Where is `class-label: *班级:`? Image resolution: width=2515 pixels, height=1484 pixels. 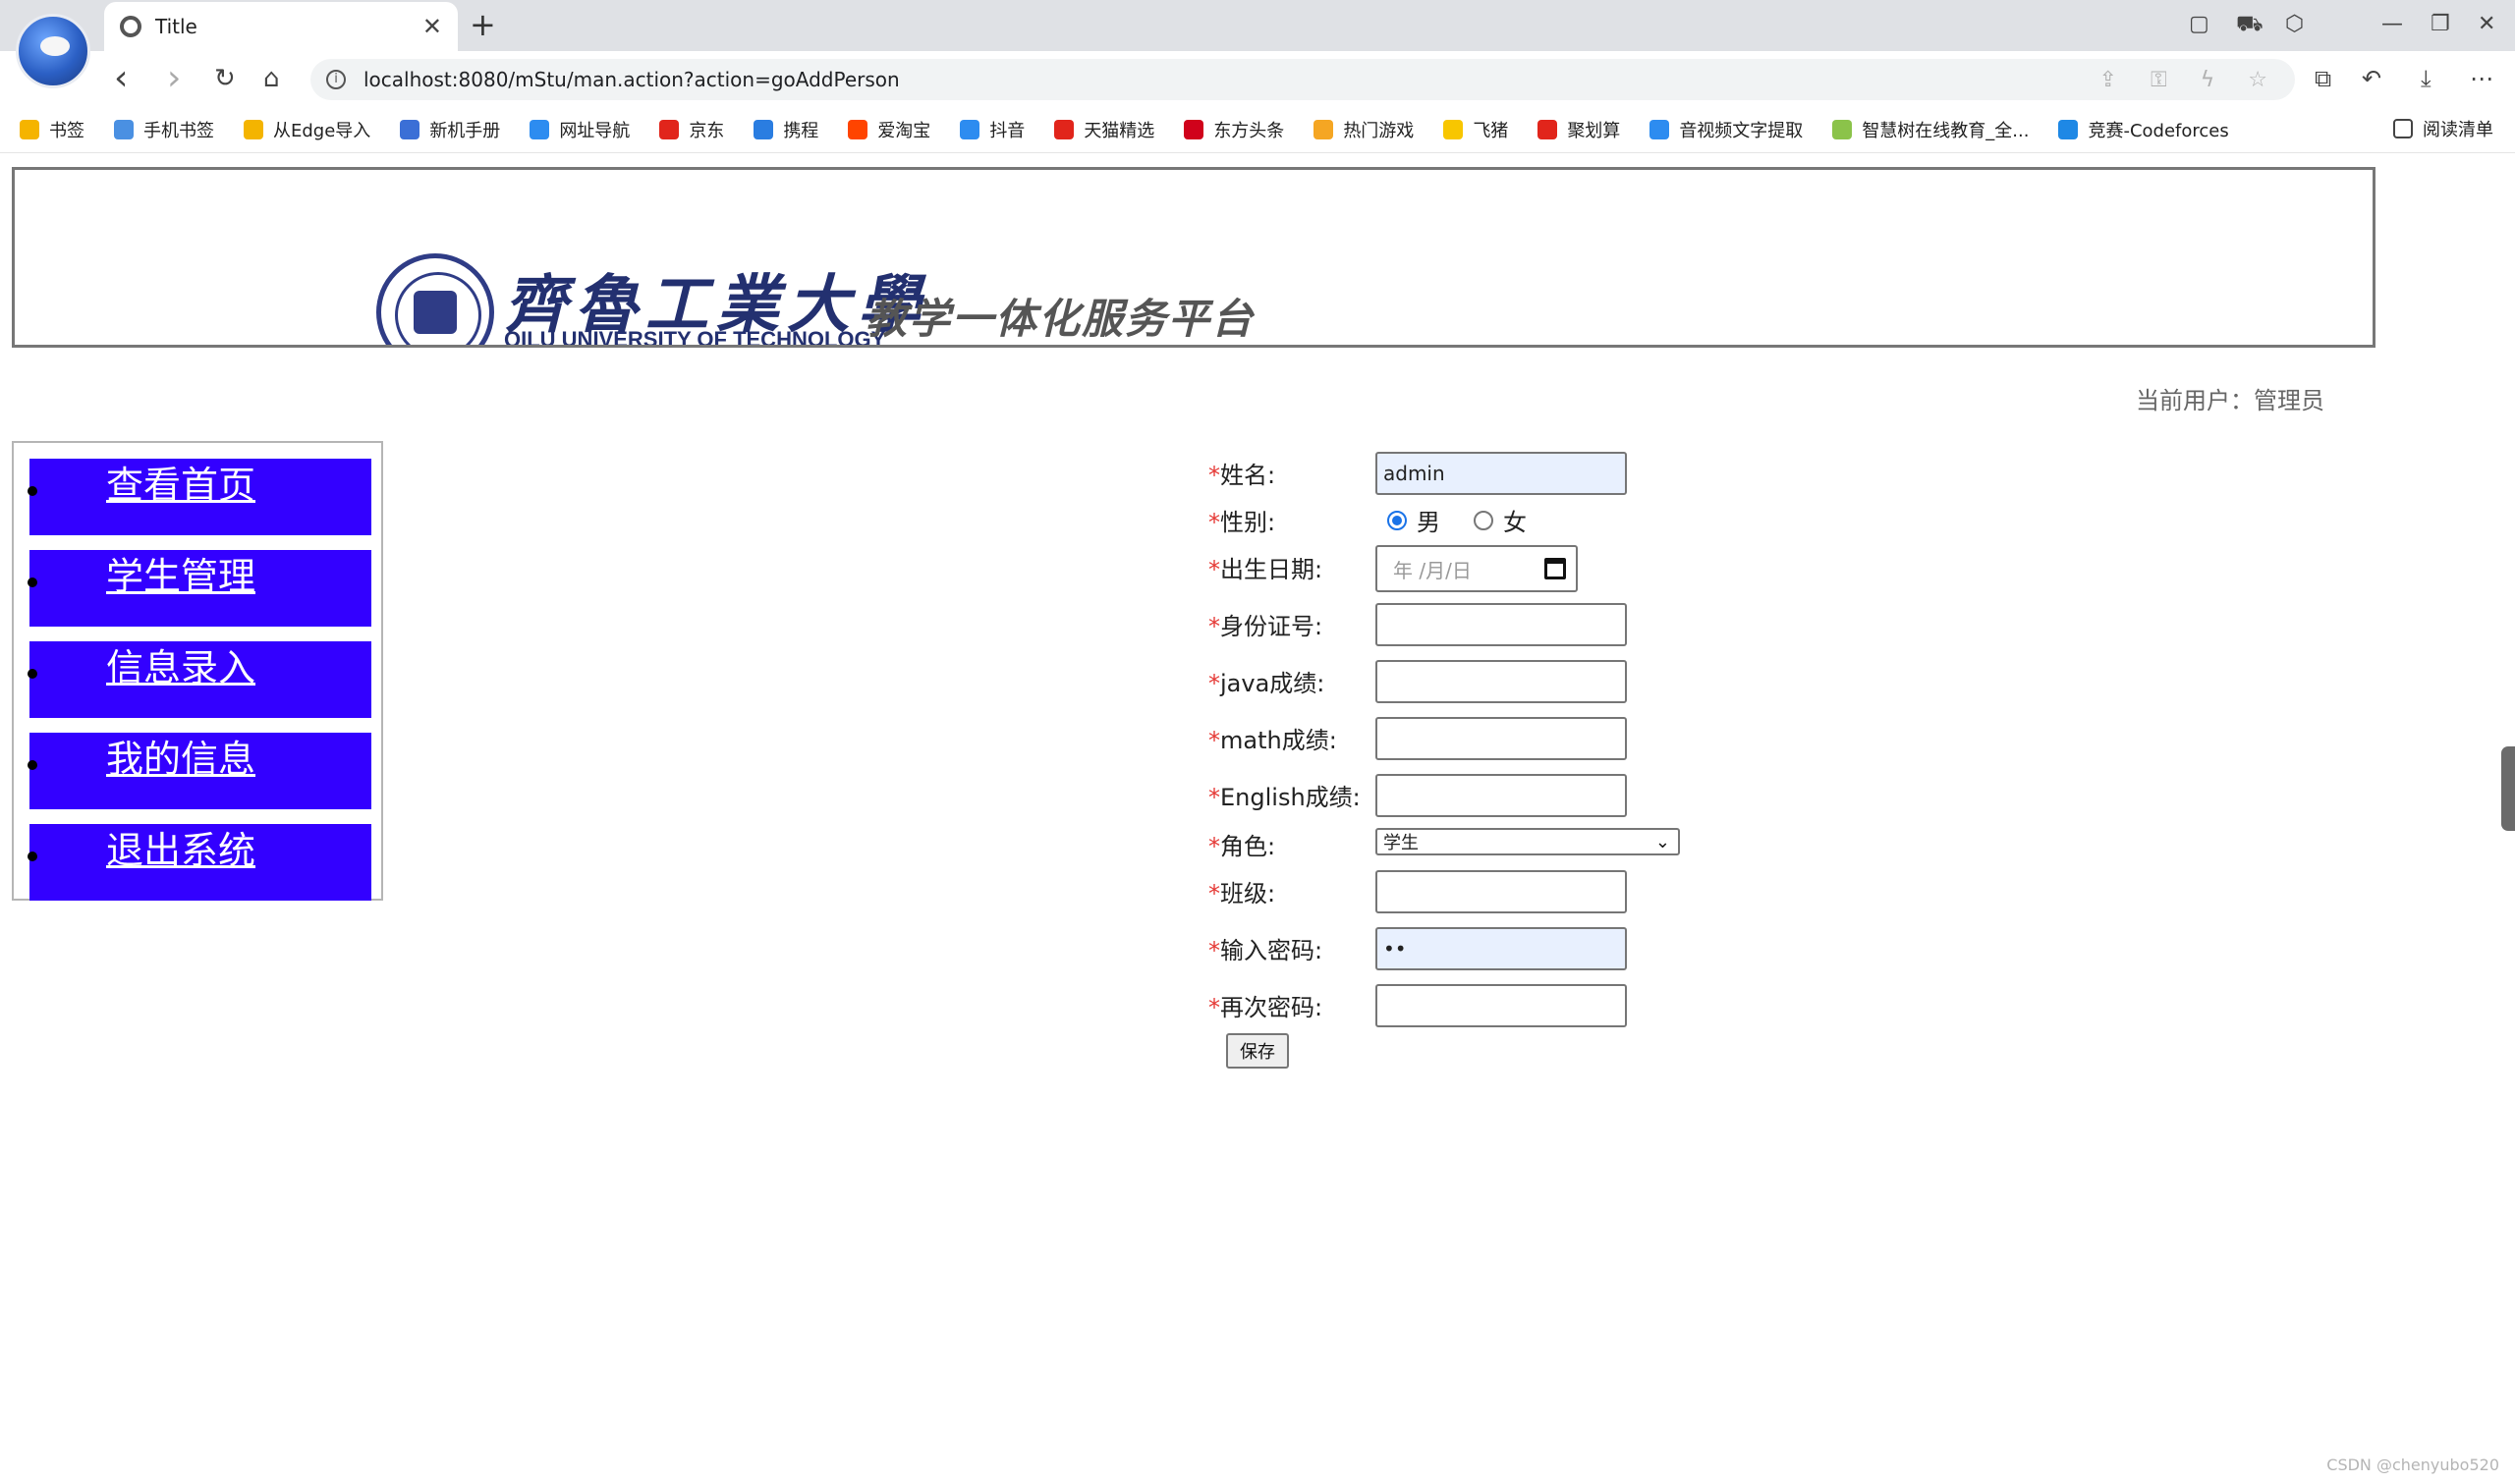
class-label: *班级: is located at coordinates (1242, 893).